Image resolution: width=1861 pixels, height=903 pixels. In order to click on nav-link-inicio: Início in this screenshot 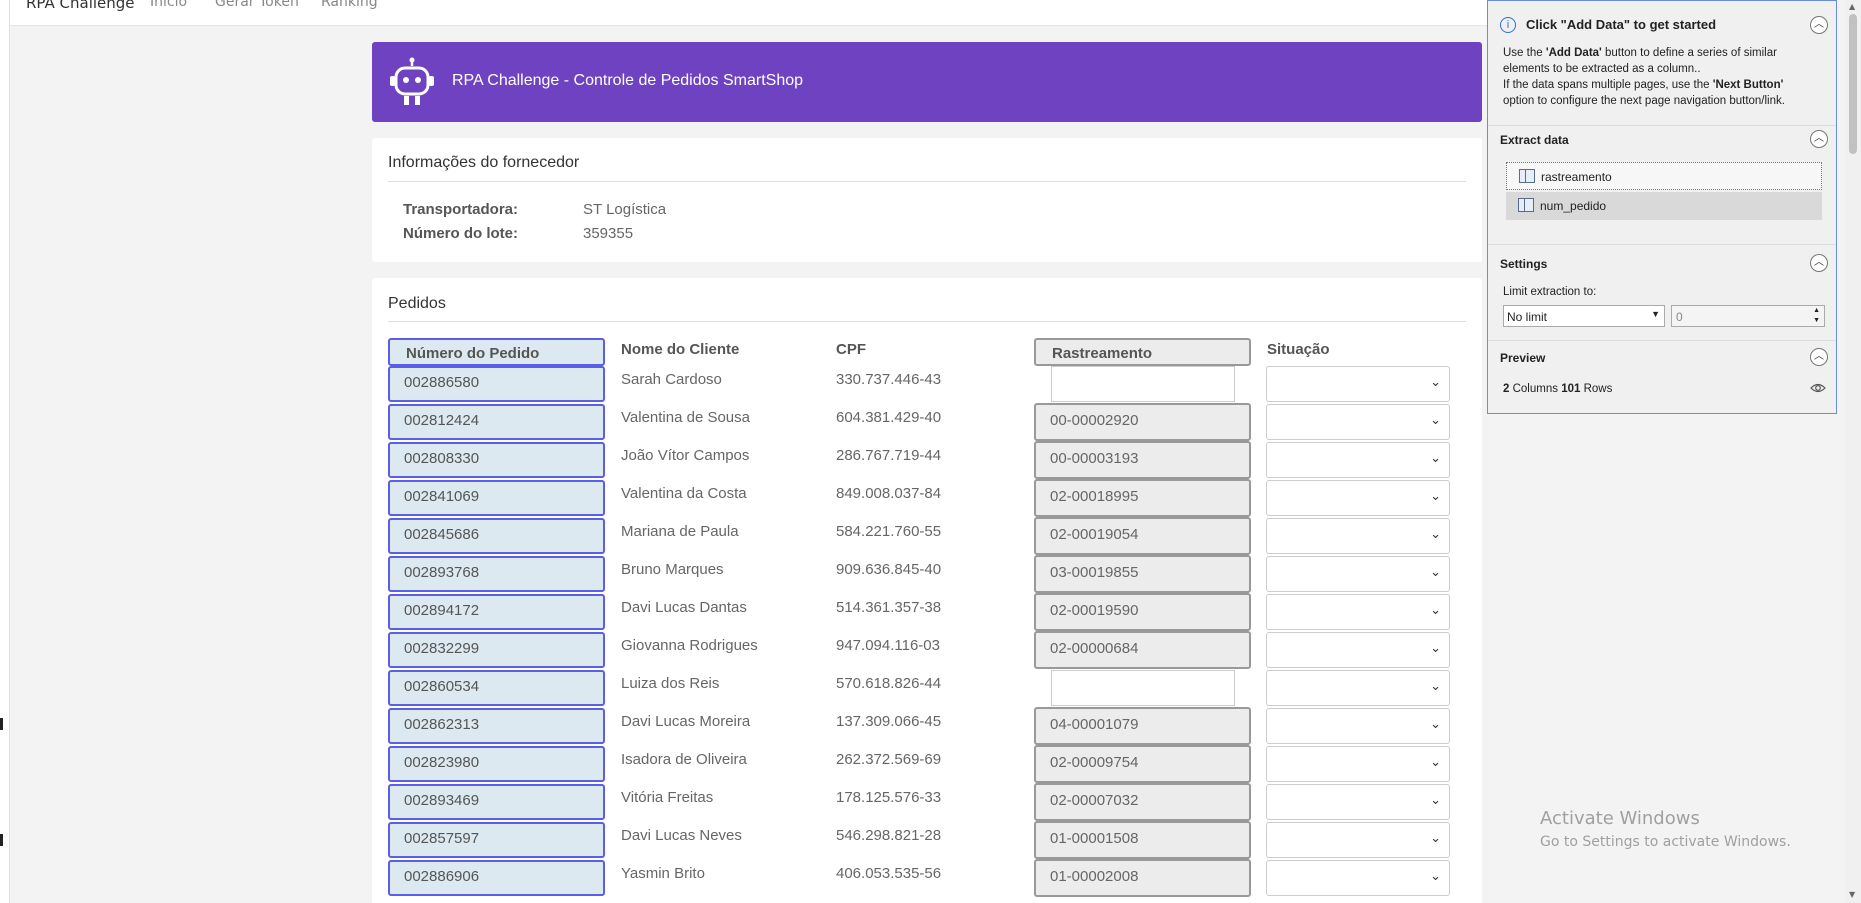, I will do `click(168, 5)`.